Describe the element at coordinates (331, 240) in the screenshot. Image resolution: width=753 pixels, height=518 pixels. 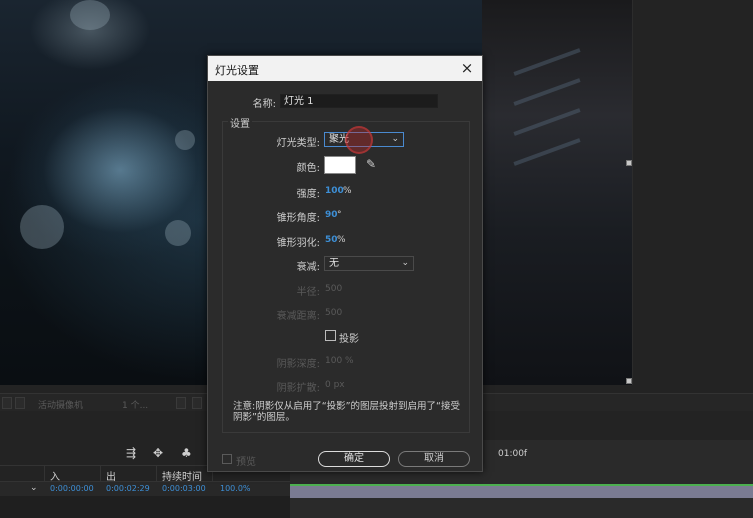
I see `cone-feather-value: 50` at that location.